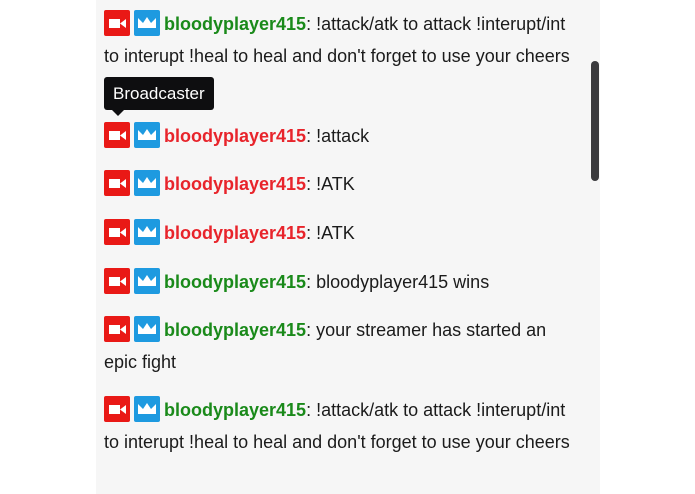  I want to click on chat-message: bloodyplayer415: !attack, so click(341, 136).